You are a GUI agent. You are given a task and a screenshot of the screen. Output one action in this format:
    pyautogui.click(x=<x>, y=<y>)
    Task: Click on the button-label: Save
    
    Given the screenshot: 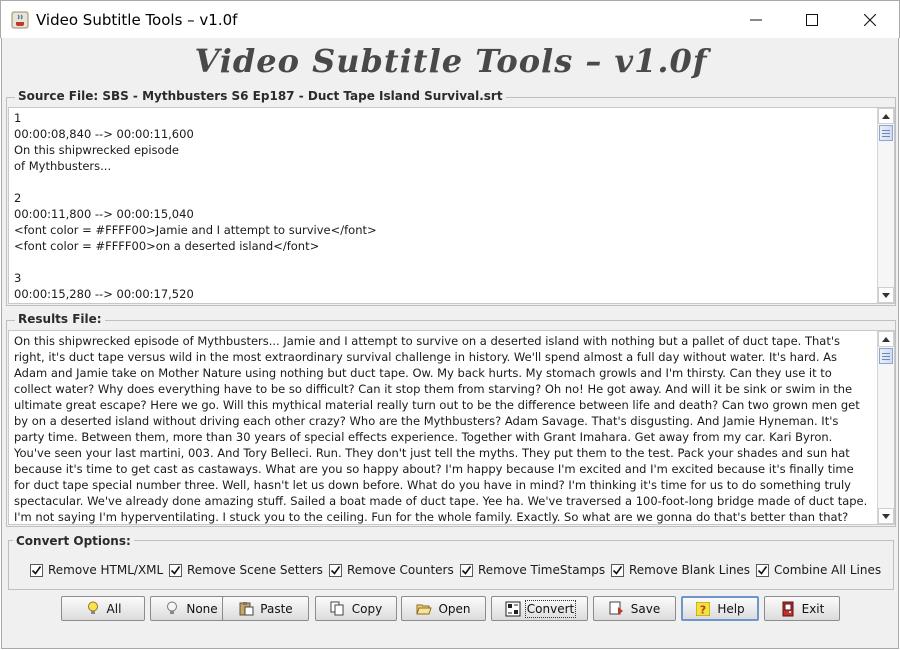 What is the action you would take?
    pyautogui.click(x=645, y=608)
    